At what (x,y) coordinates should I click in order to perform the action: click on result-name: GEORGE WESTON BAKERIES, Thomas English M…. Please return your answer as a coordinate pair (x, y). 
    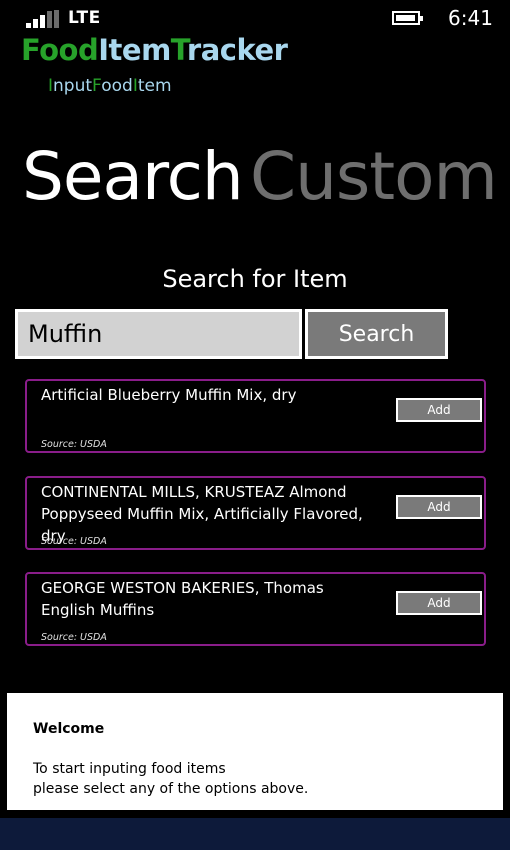
    Looking at the image, I should click on (182, 599).